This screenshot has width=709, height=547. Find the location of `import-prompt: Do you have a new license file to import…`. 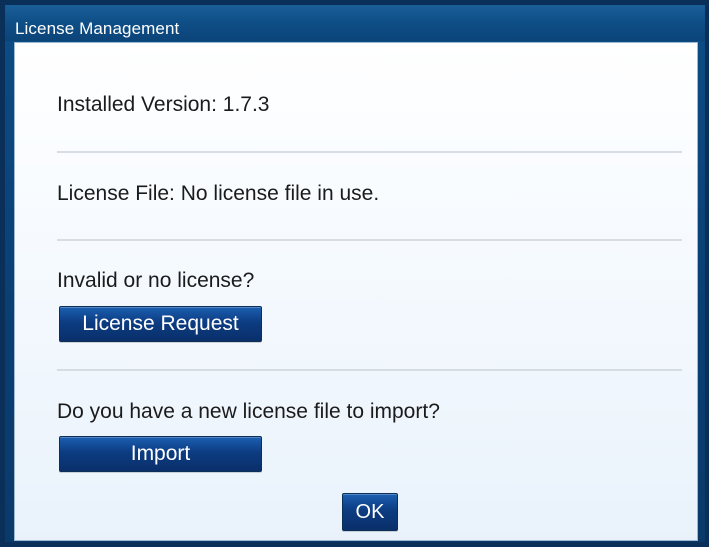

import-prompt: Do you have a new license file to import… is located at coordinates (248, 411).